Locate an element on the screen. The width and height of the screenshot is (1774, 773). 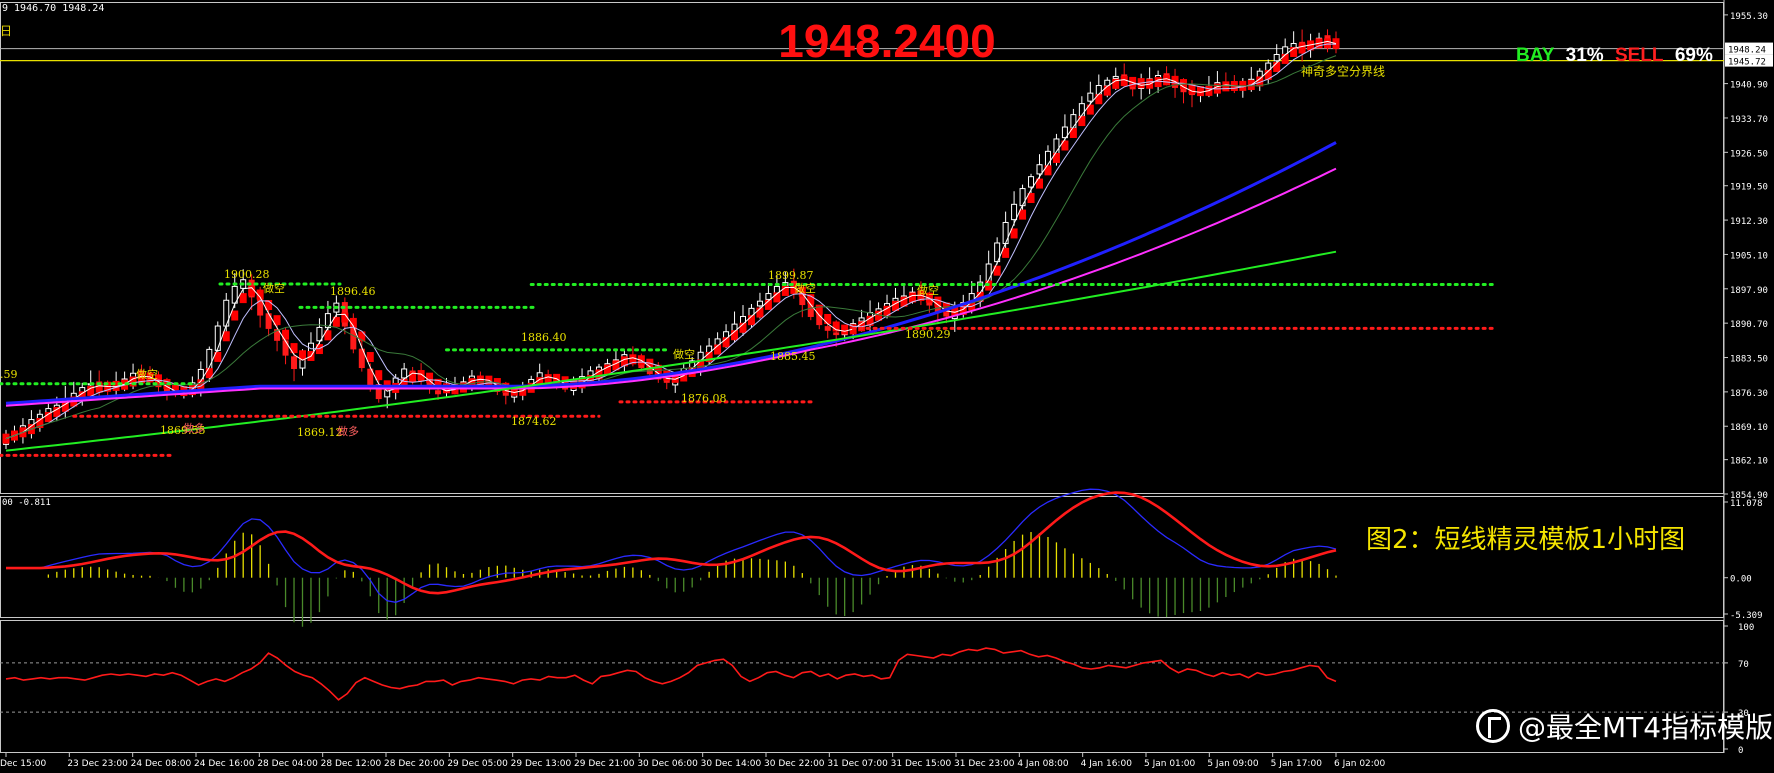
price-tick-label: 1933.70 is located at coordinates (1749, 120).